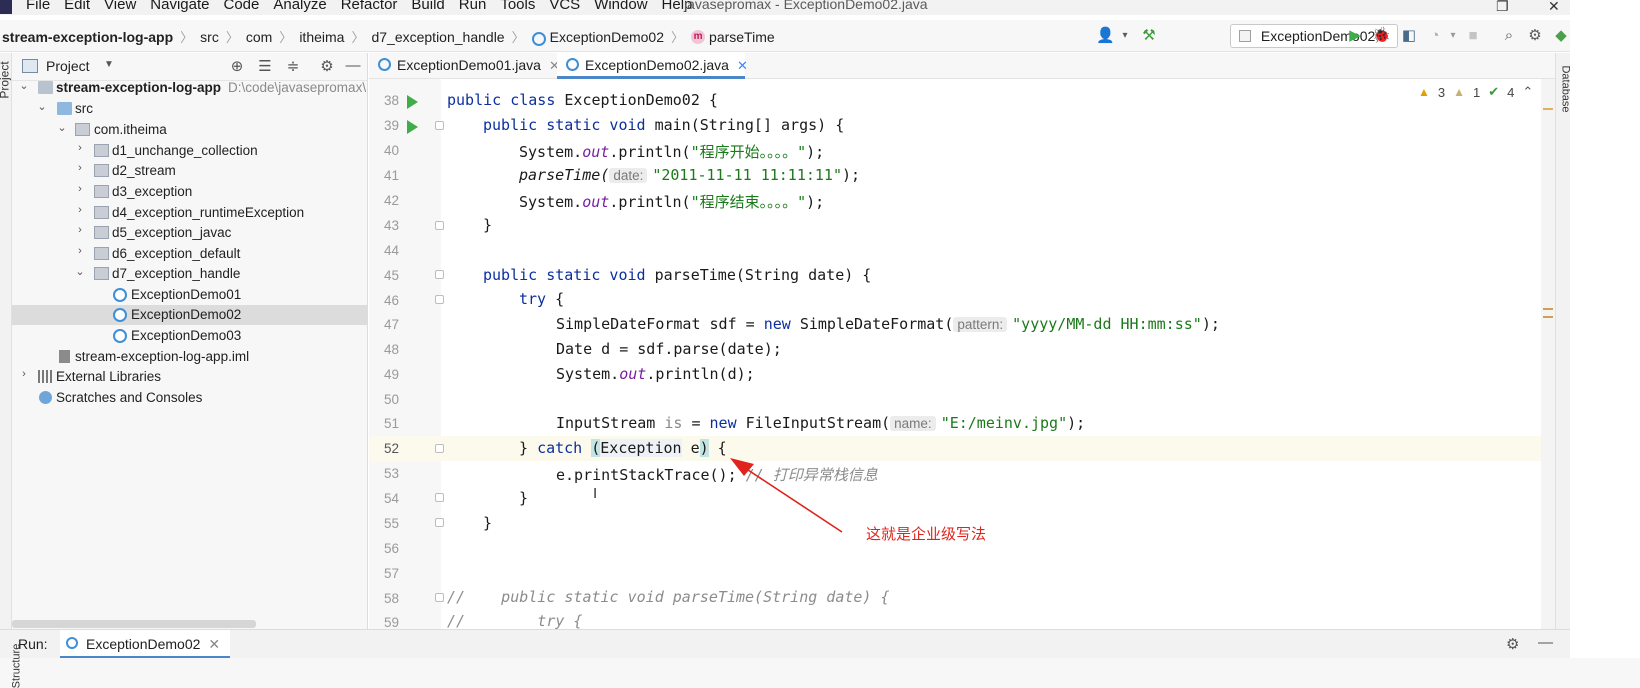  Describe the element at coordinates (293, 66) in the screenshot. I see `collapse-all-icon: ≑` at that location.